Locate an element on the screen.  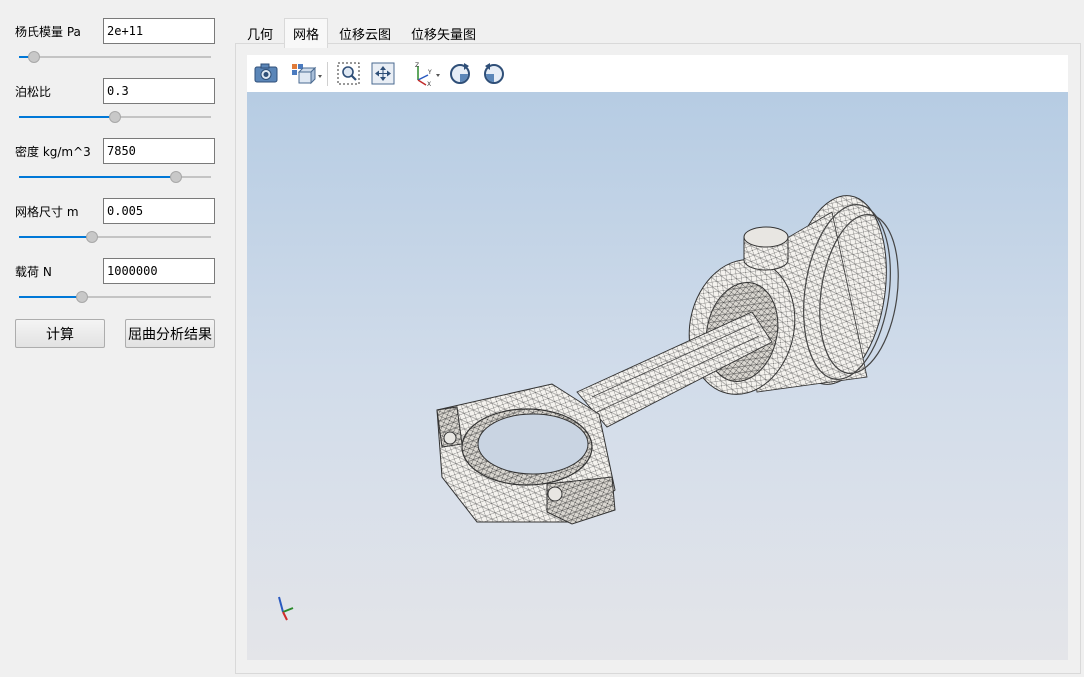
camera-icon is located at coordinates (266, 73).